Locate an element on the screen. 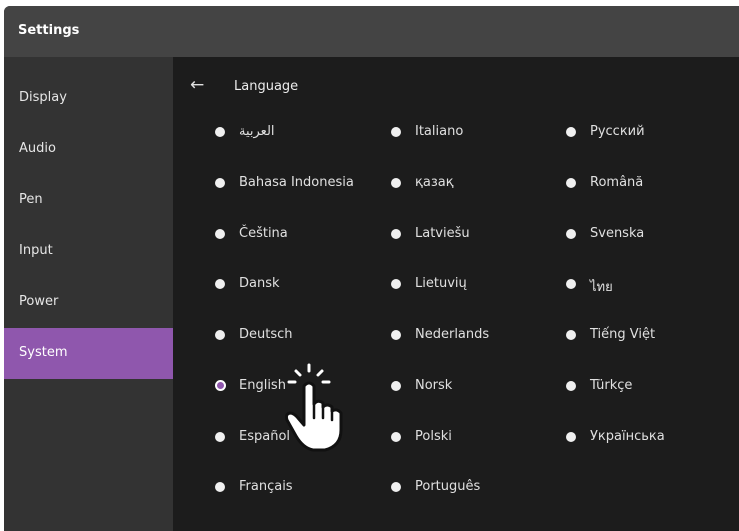 The height and width of the screenshot is (531, 739). radio-selected-icon is located at coordinates (220, 385).